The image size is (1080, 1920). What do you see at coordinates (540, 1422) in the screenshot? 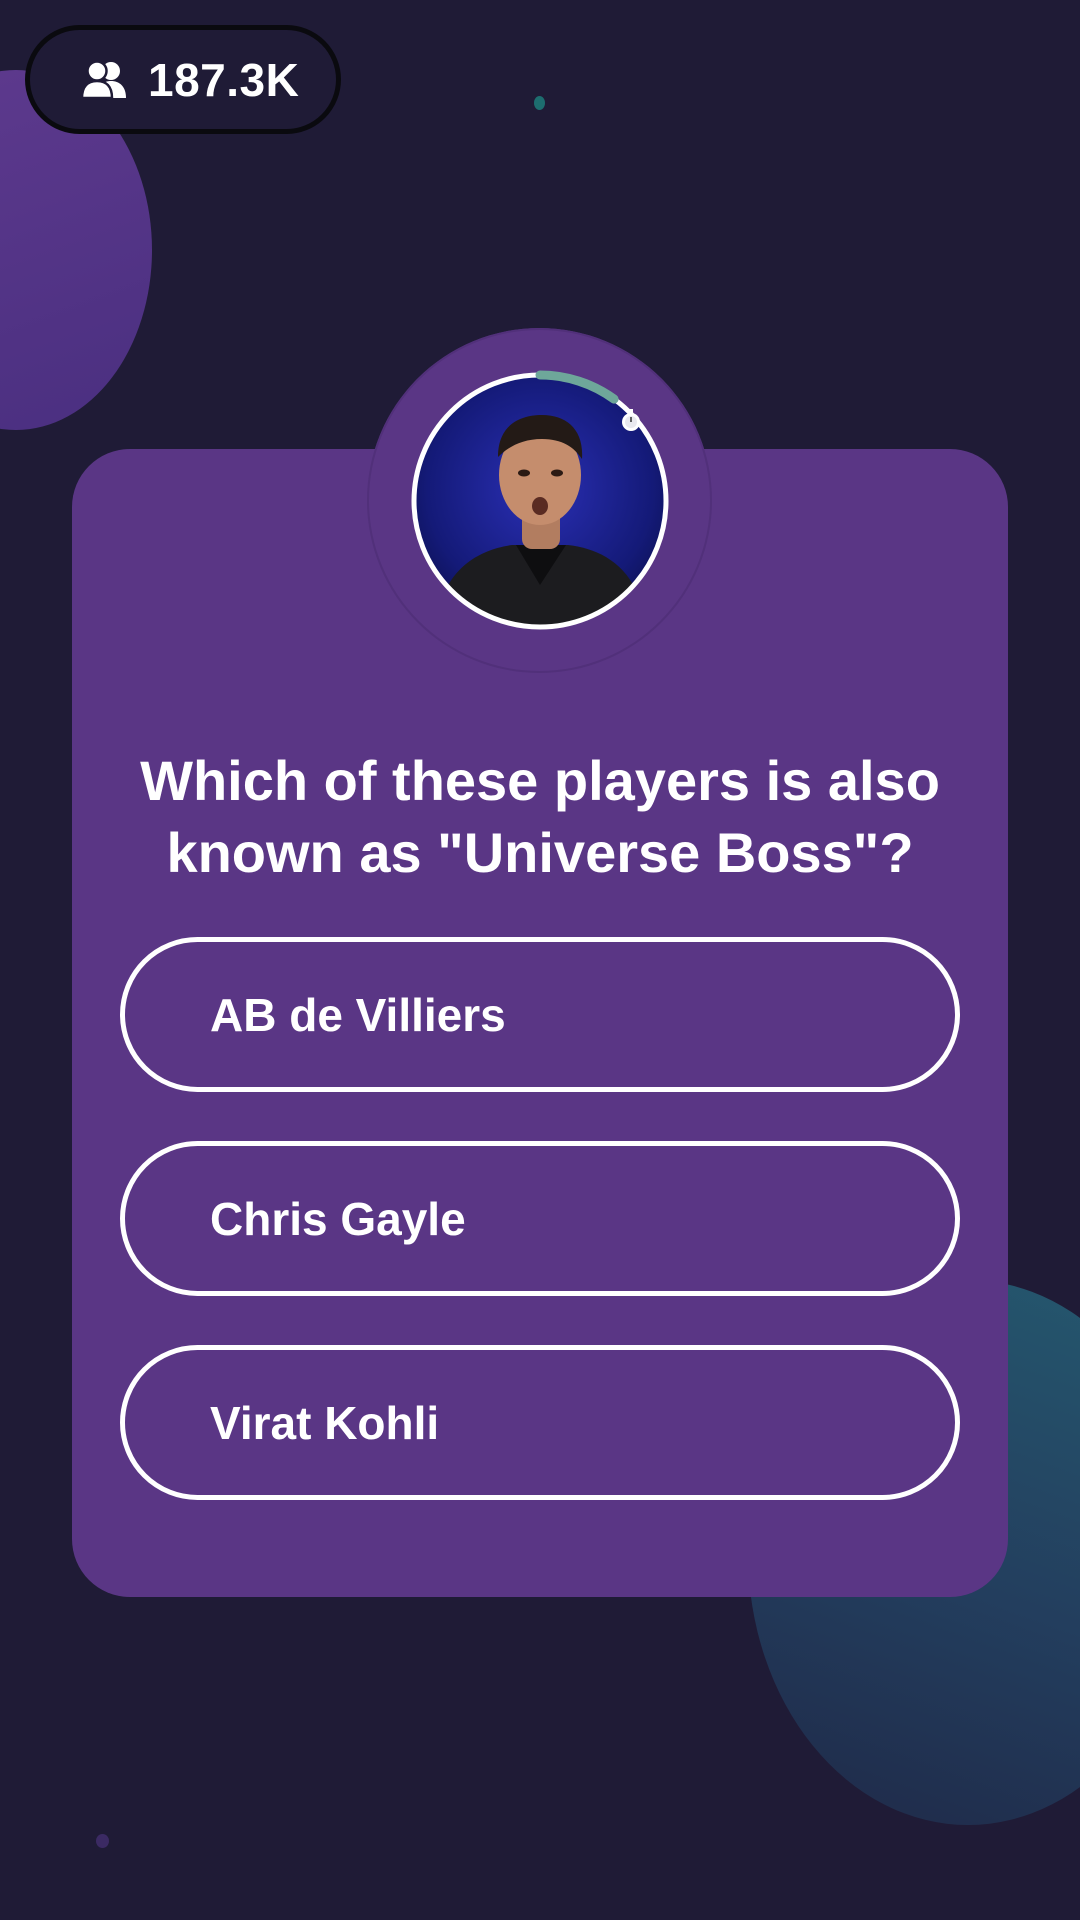
I see `answer-option-3: Virat Kohli` at bounding box center [540, 1422].